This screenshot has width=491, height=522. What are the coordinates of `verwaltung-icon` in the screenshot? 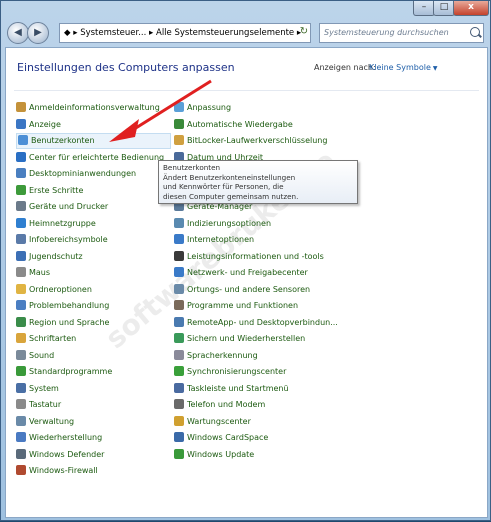 It's located at (21, 420).